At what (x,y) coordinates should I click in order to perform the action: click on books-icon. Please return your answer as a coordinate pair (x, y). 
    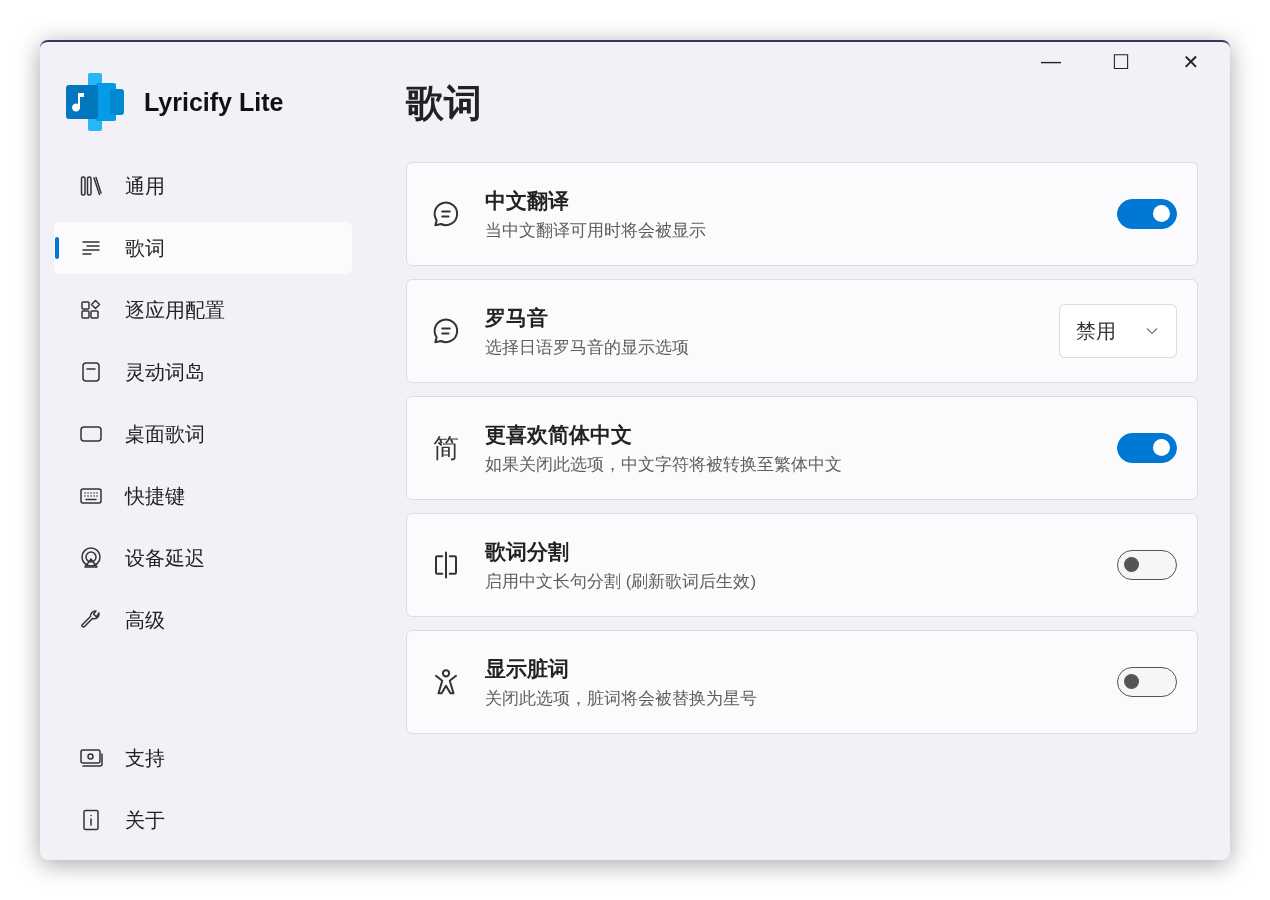
    Looking at the image, I should click on (91, 186).